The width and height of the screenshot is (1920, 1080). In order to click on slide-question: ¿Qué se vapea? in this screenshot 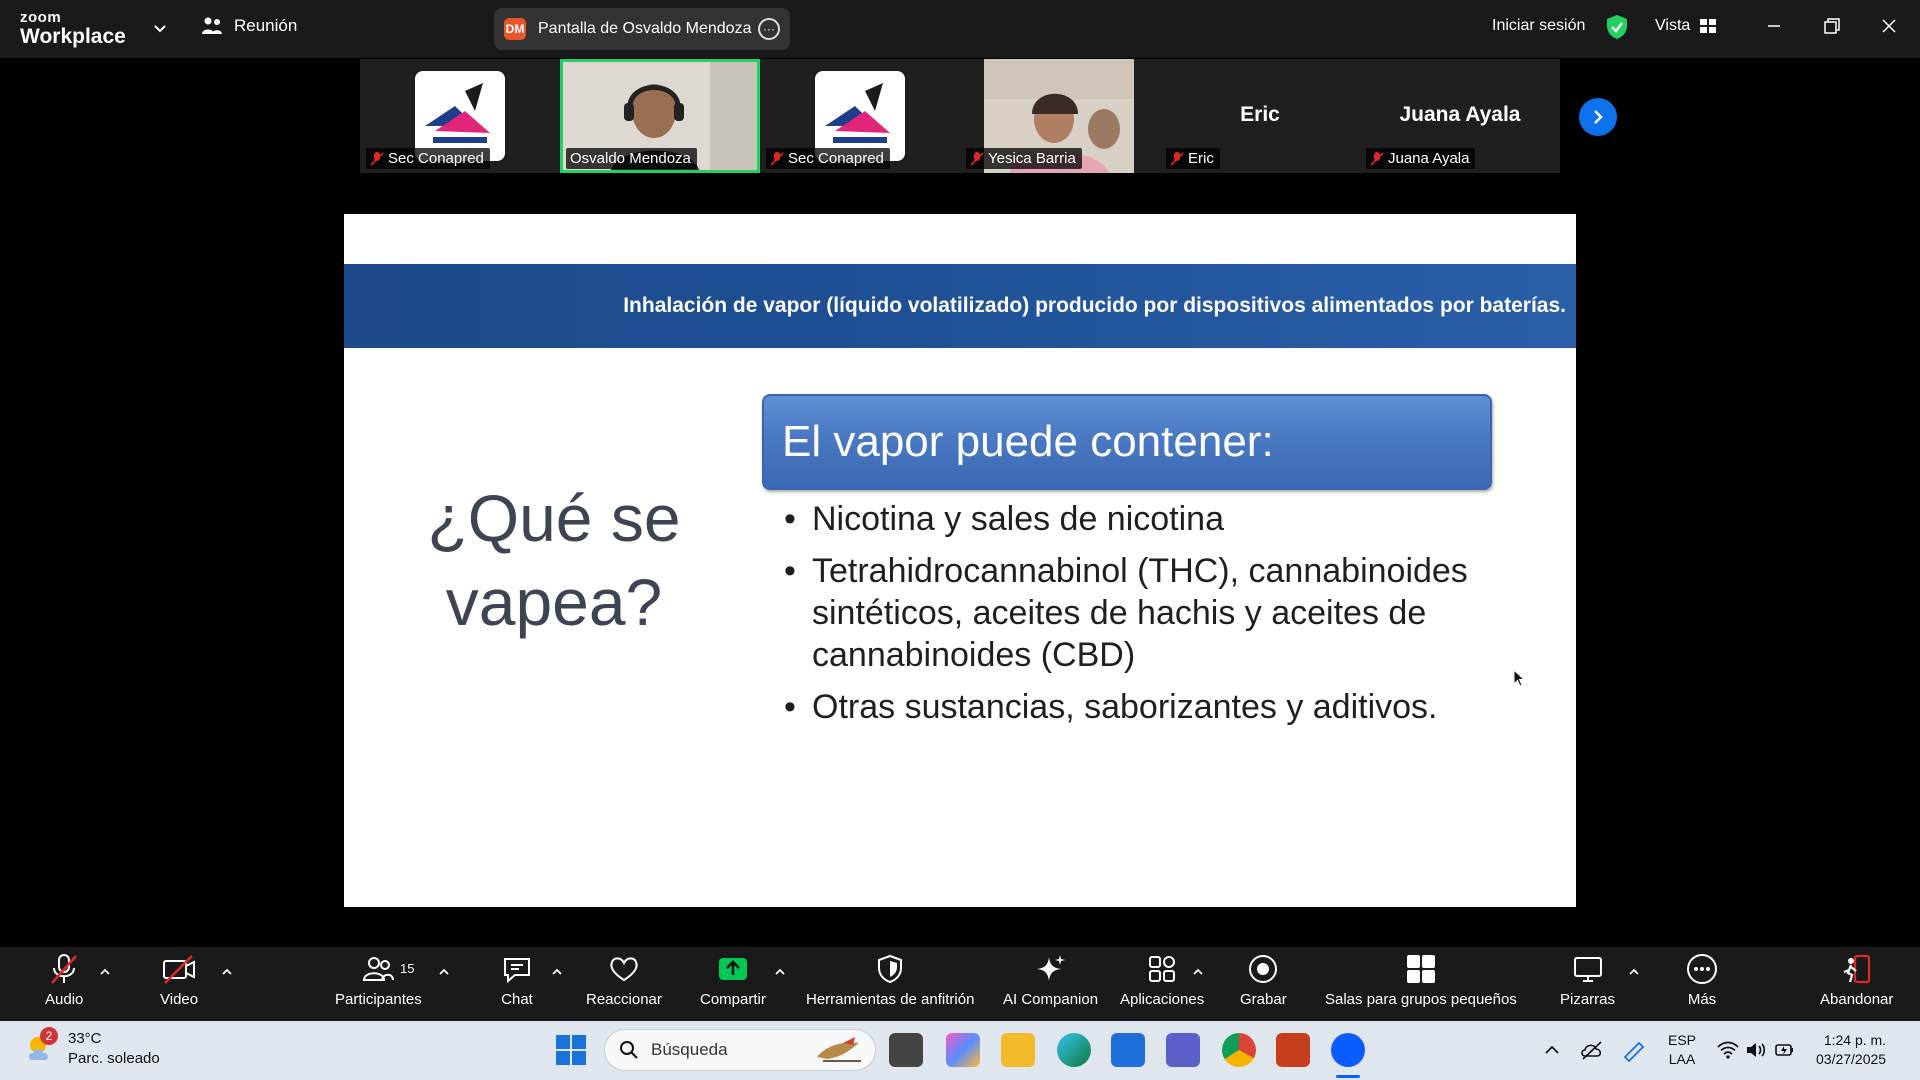, I will do `click(554, 560)`.